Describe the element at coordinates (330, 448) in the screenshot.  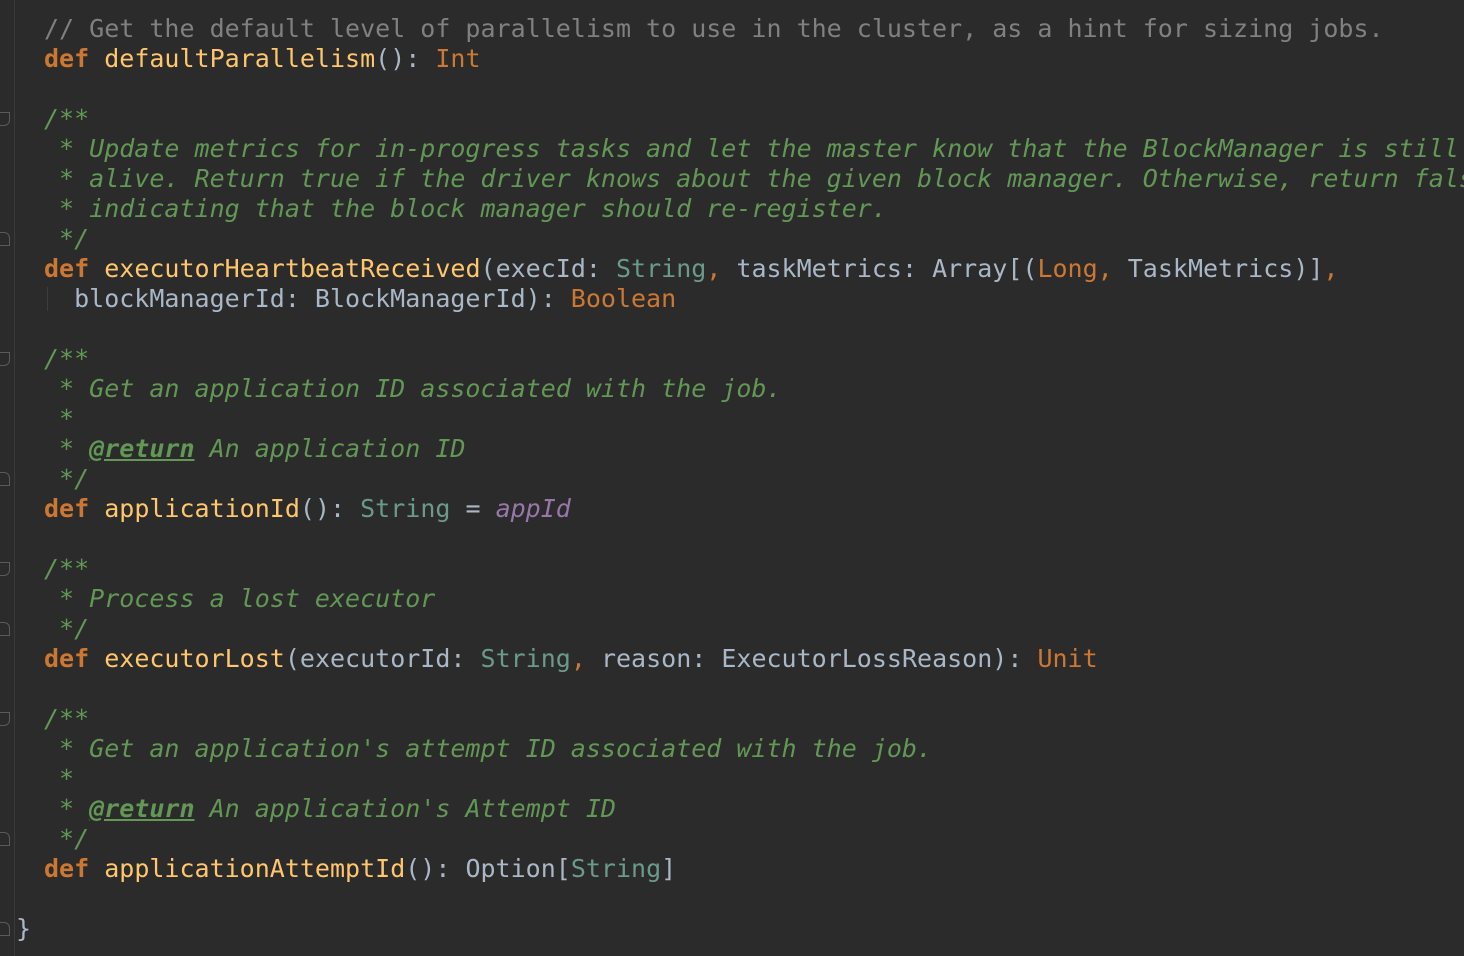
I see `code-token: An application ID` at that location.